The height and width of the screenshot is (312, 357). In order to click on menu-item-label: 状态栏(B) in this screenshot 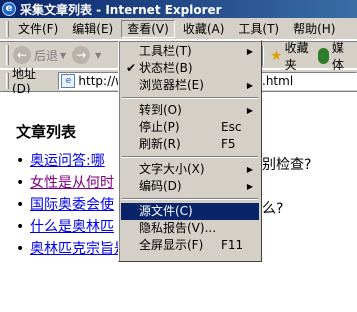, I will do `click(166, 68)`.